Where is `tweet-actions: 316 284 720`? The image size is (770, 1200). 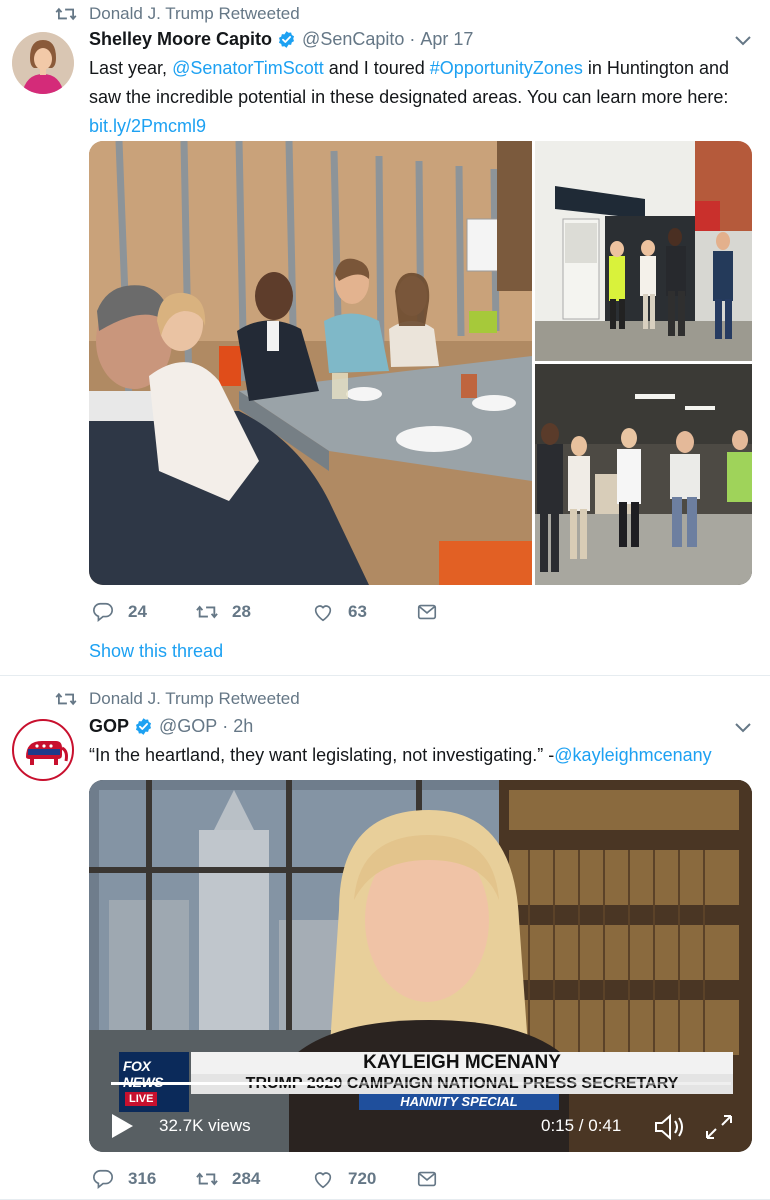 tweet-actions: 316 284 720 is located at coordinates (272, 1179).